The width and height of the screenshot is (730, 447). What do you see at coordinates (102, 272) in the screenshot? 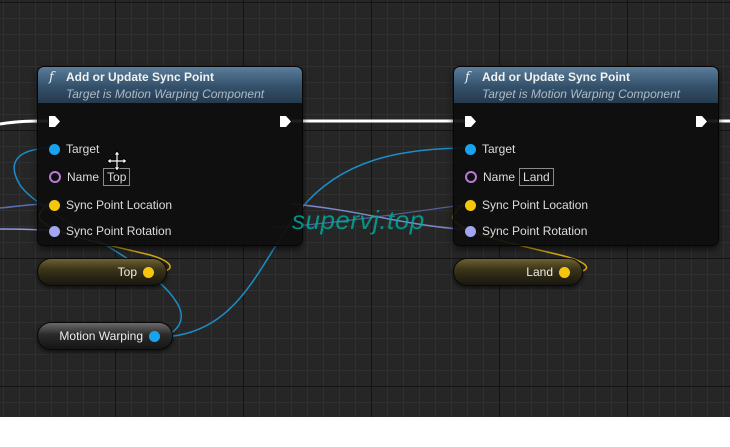
I see `top-variable-node: Top` at bounding box center [102, 272].